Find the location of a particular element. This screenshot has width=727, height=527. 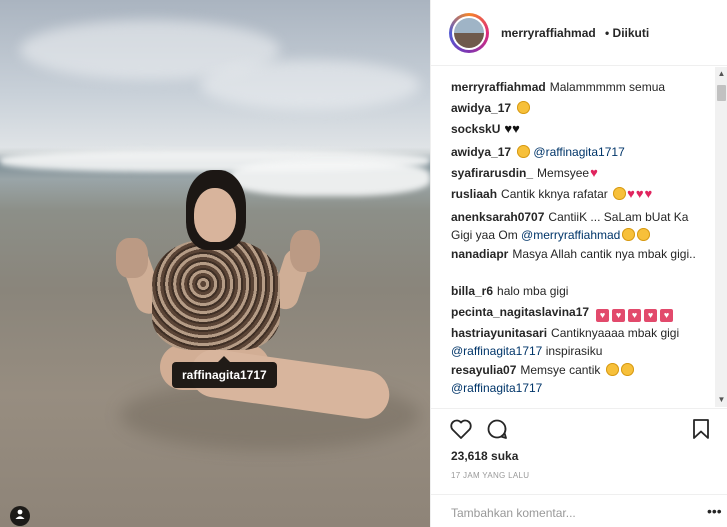

comment-text: Masya Allah cantik nya mbak gigi.. is located at coordinates (604, 254).